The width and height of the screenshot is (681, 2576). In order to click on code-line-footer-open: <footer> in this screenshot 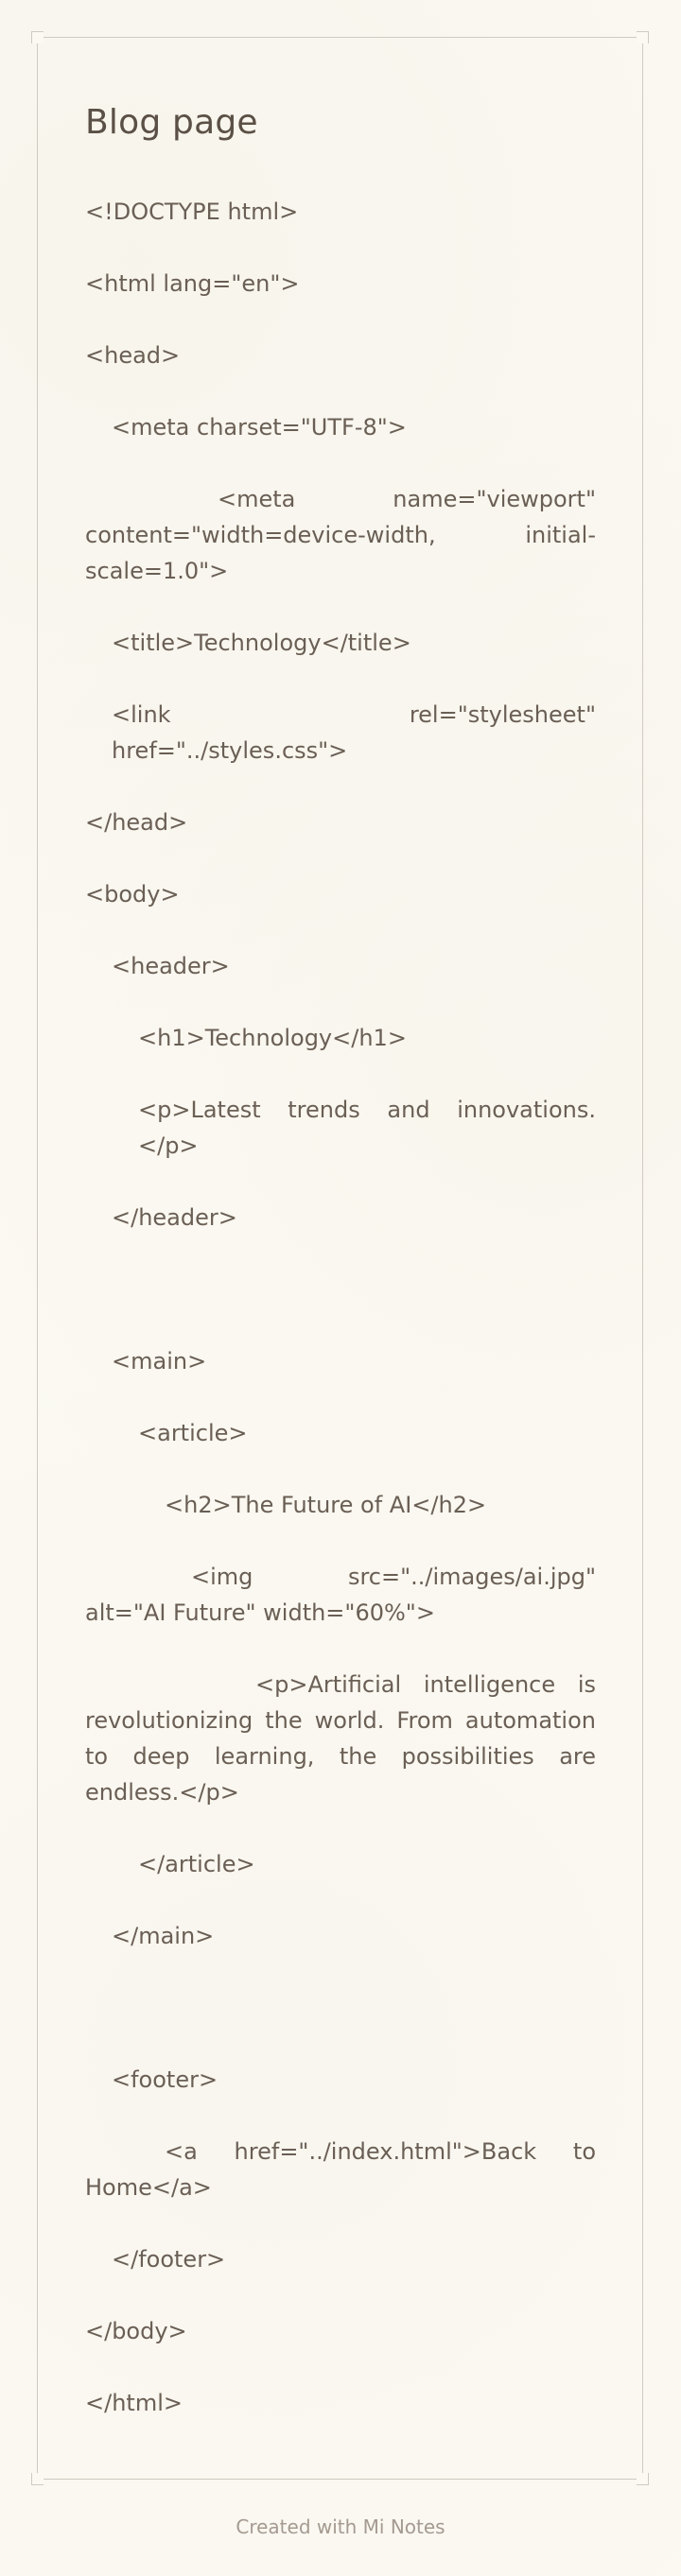, I will do `click(165, 2080)`.